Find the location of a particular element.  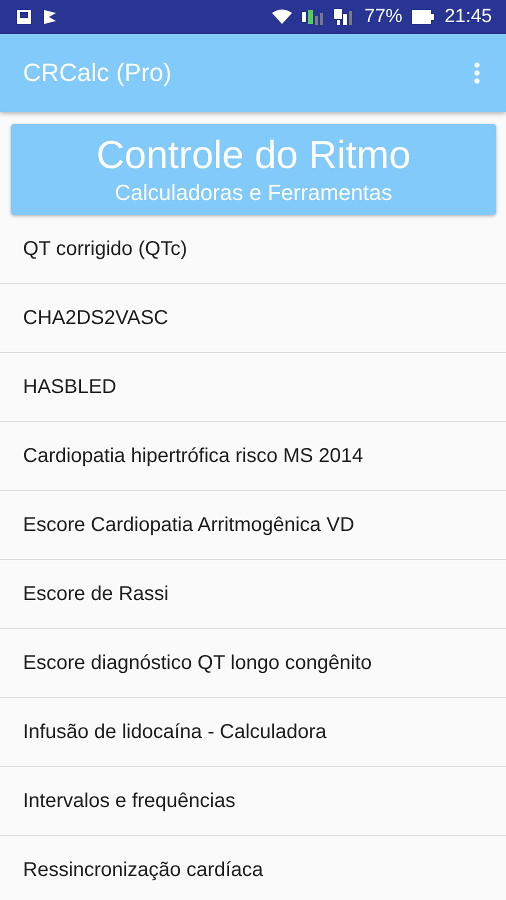

list-item: Escore de Rassi is located at coordinates (253, 594).